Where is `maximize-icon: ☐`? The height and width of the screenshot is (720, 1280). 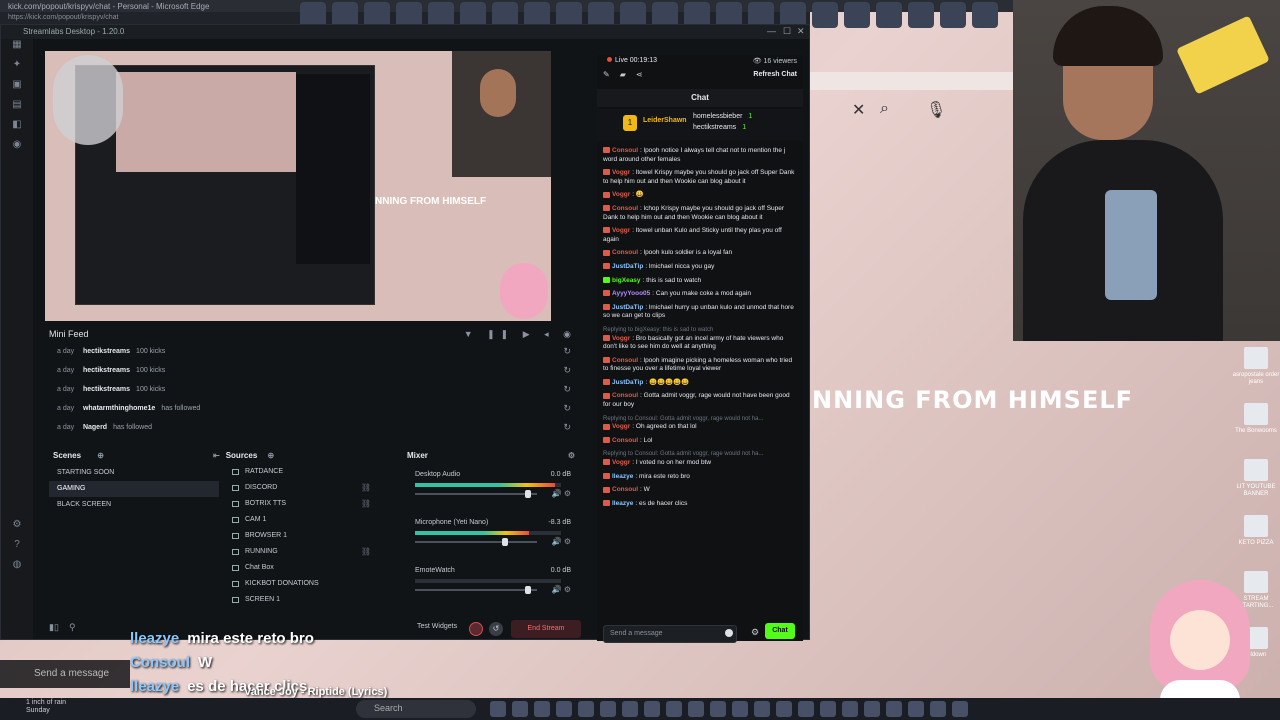 maximize-icon: ☐ is located at coordinates (787, 31).